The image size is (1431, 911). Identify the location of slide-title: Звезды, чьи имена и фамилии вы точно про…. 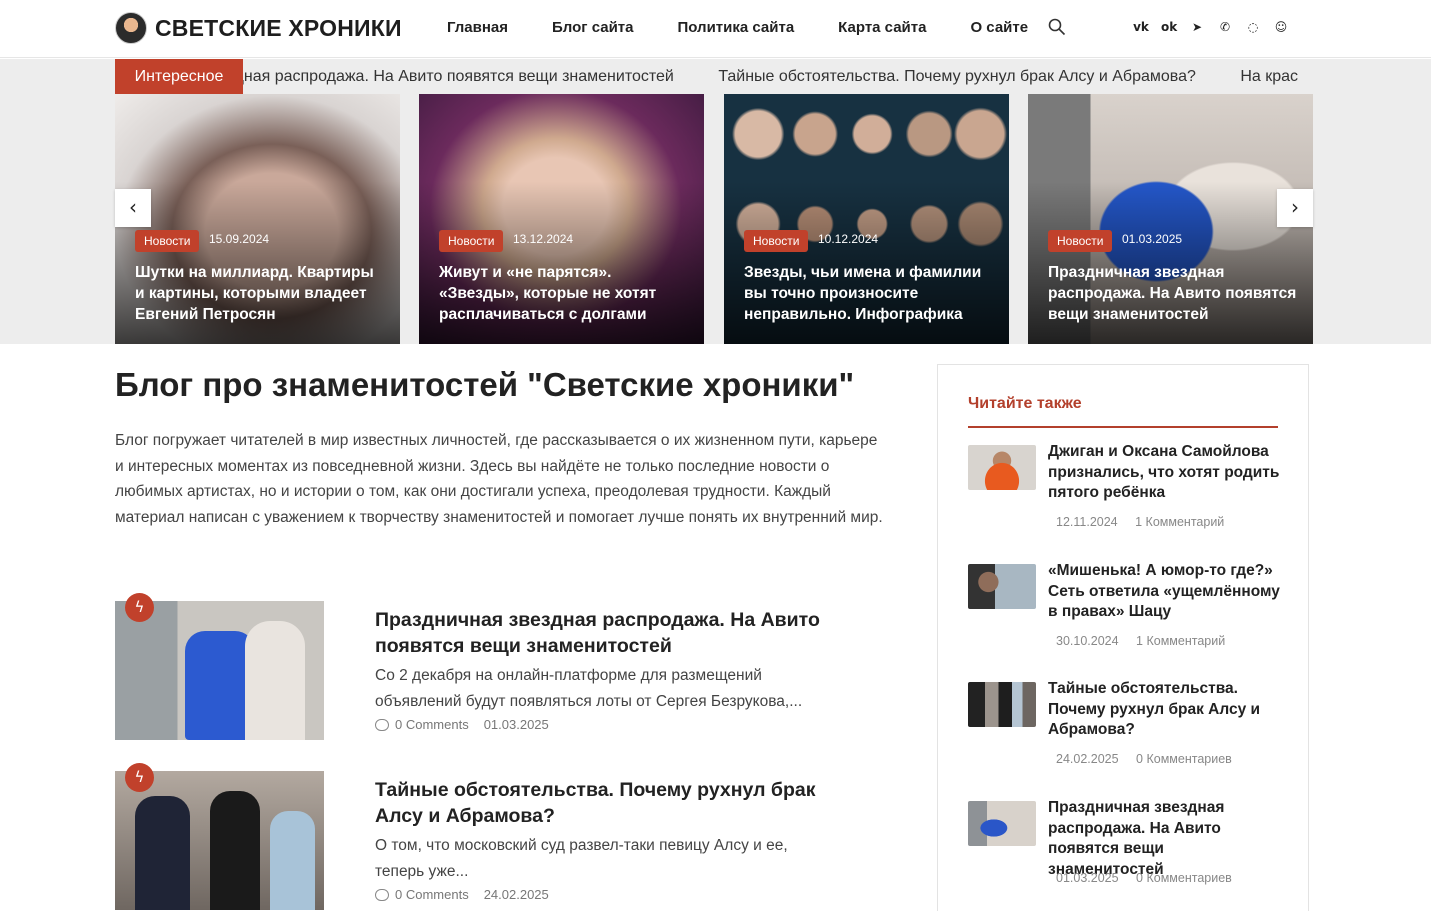
(869, 293).